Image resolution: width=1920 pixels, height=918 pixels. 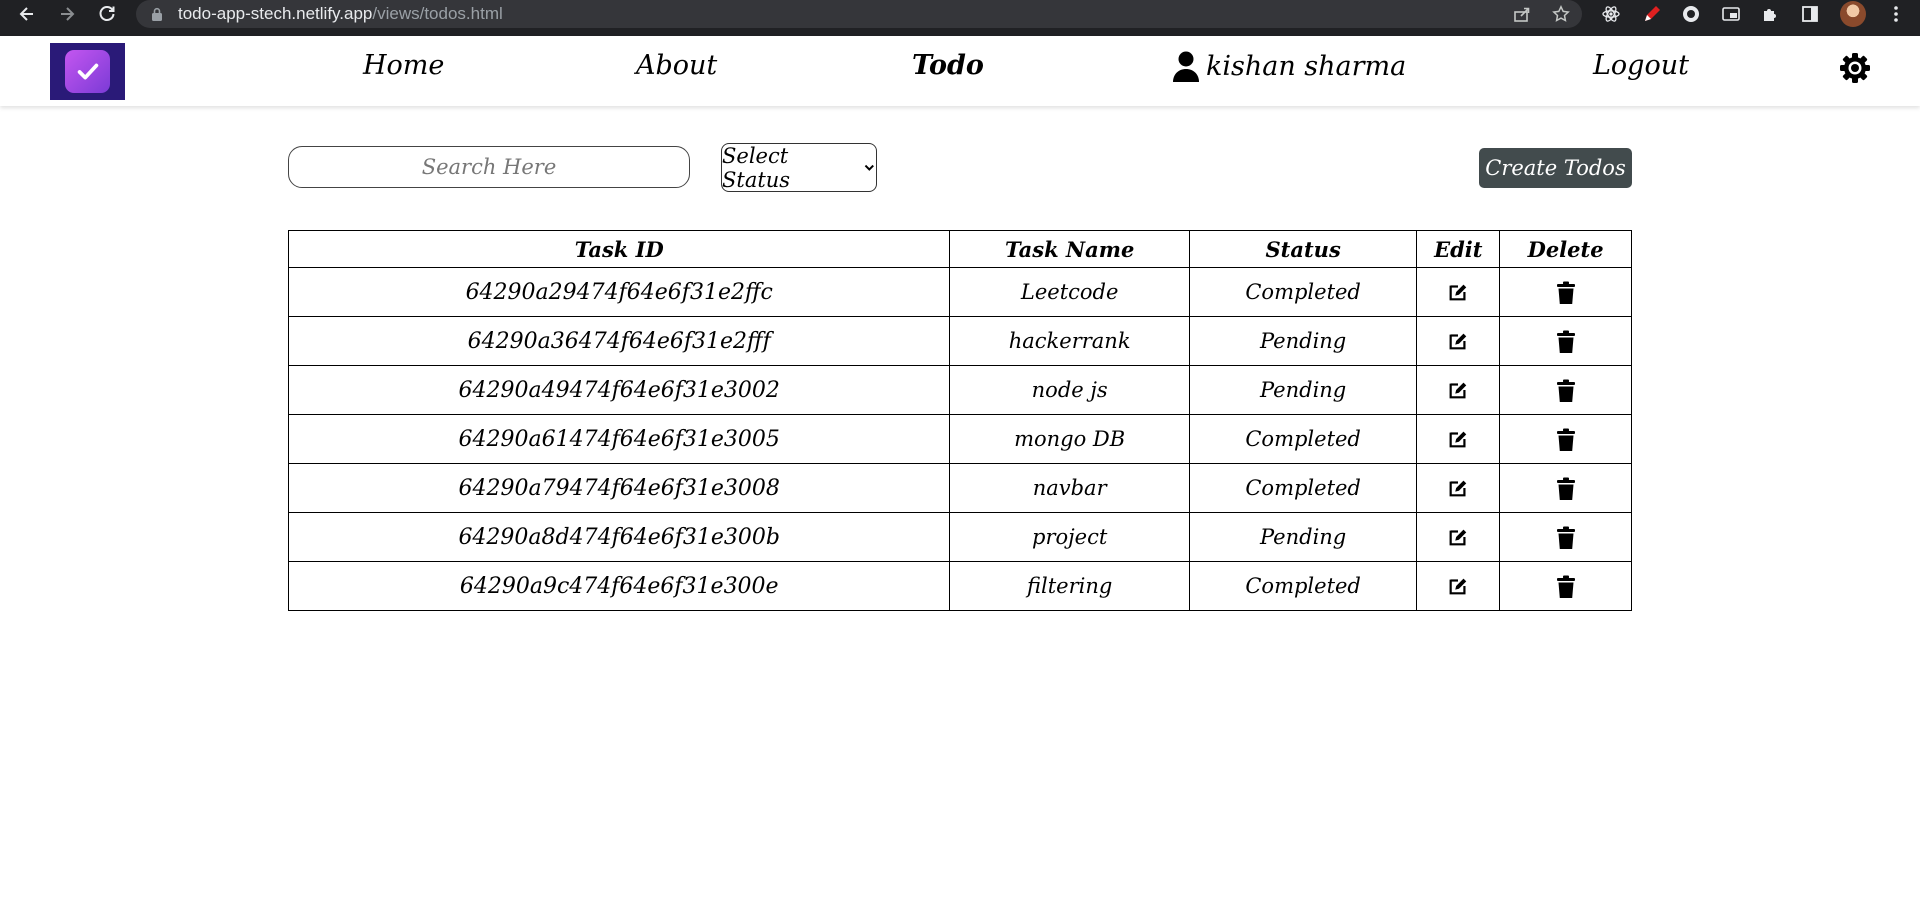 I want to click on theme-toggle-gear-icon, so click(x=1855, y=68).